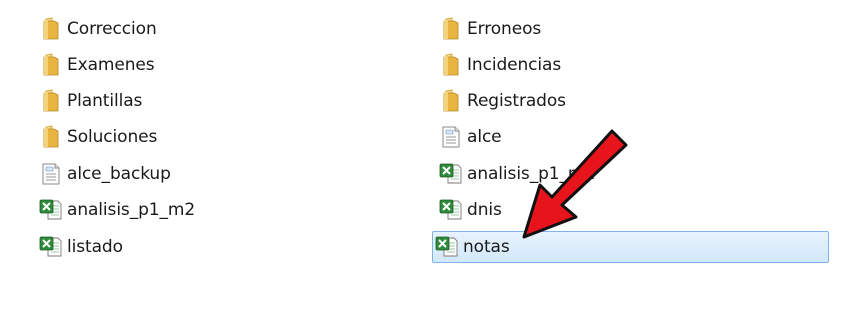 This screenshot has width=857, height=330. What do you see at coordinates (111, 65) in the screenshot?
I see `item-label: Examenes` at bounding box center [111, 65].